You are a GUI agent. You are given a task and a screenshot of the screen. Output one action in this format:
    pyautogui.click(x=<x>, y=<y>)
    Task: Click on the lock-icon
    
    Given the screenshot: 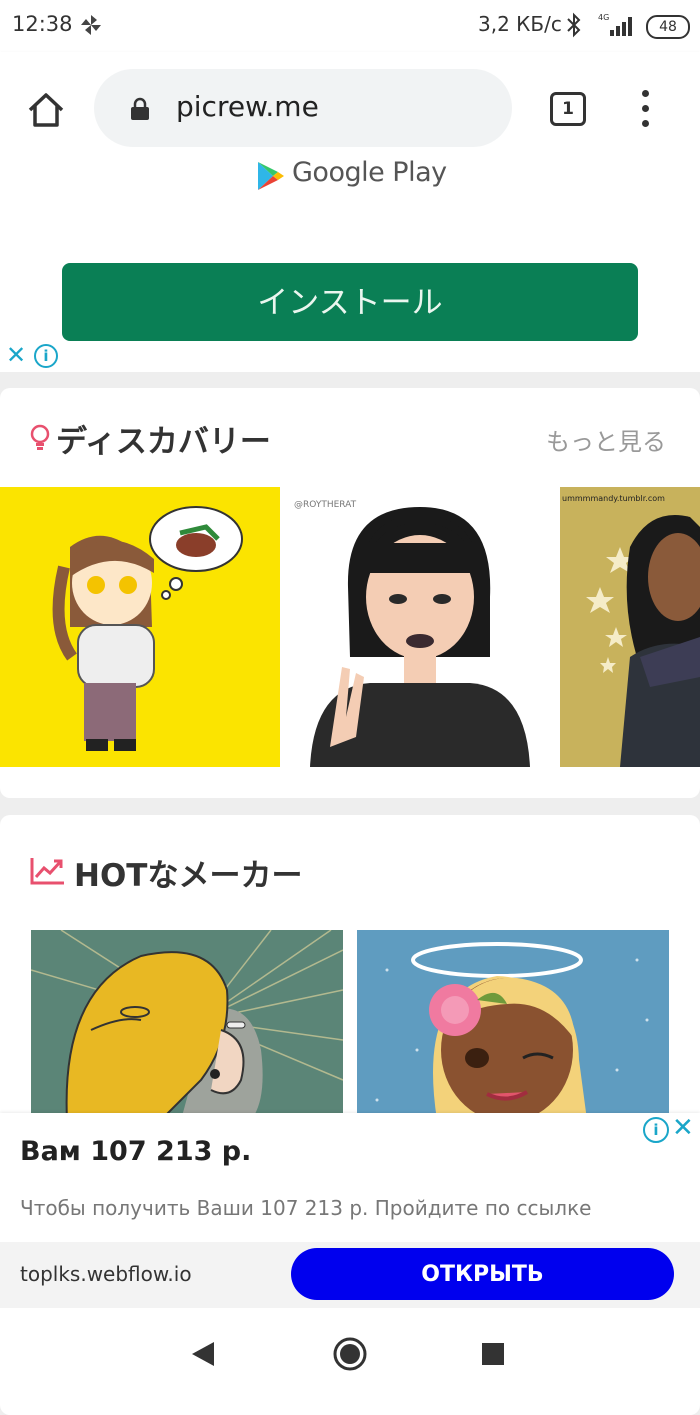 What is the action you would take?
    pyautogui.click(x=140, y=111)
    